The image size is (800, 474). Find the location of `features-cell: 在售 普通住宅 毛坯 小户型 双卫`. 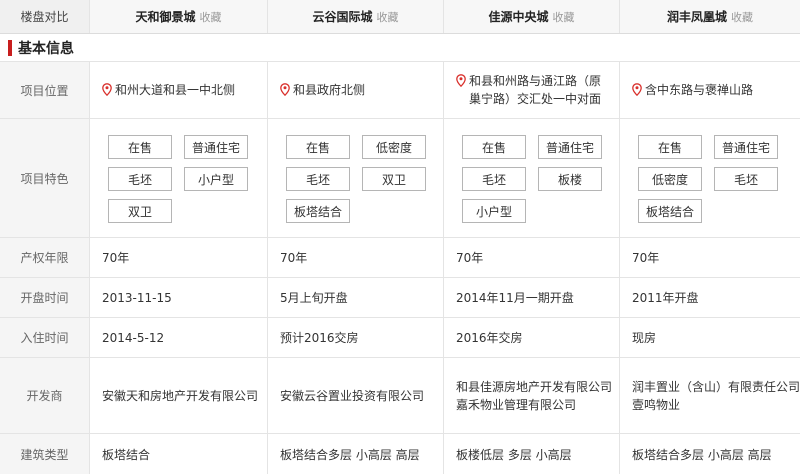

features-cell: 在售 普通住宅 毛坯 小户型 双卫 is located at coordinates (179, 178).